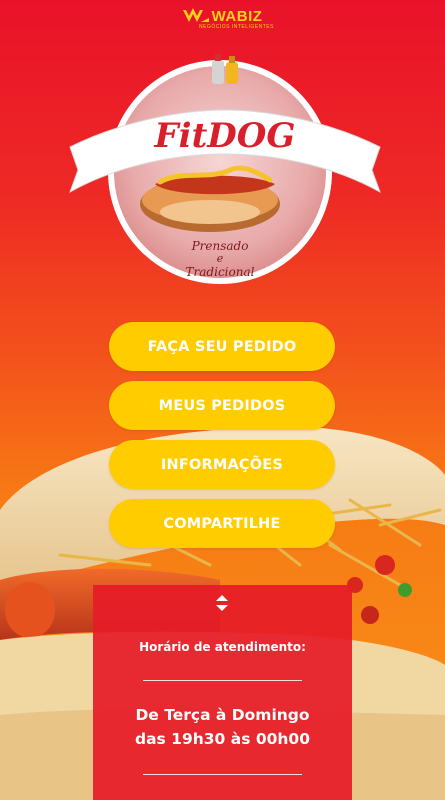 This screenshot has height=800, width=445. I want to click on logo-line2: e, so click(220, 258).